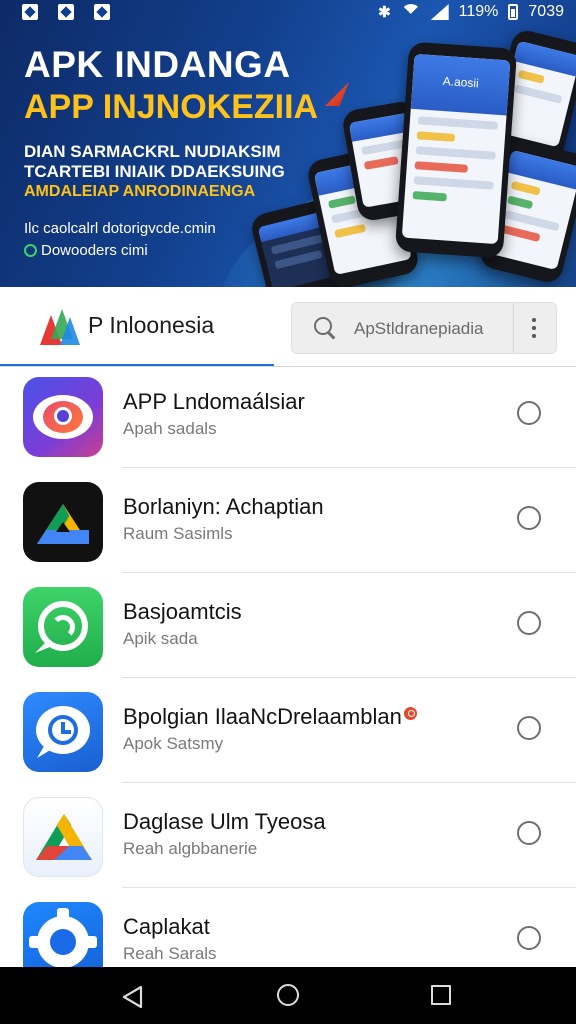  What do you see at coordinates (157, 64) in the screenshot?
I see `banner-title: APK INDANGA` at bounding box center [157, 64].